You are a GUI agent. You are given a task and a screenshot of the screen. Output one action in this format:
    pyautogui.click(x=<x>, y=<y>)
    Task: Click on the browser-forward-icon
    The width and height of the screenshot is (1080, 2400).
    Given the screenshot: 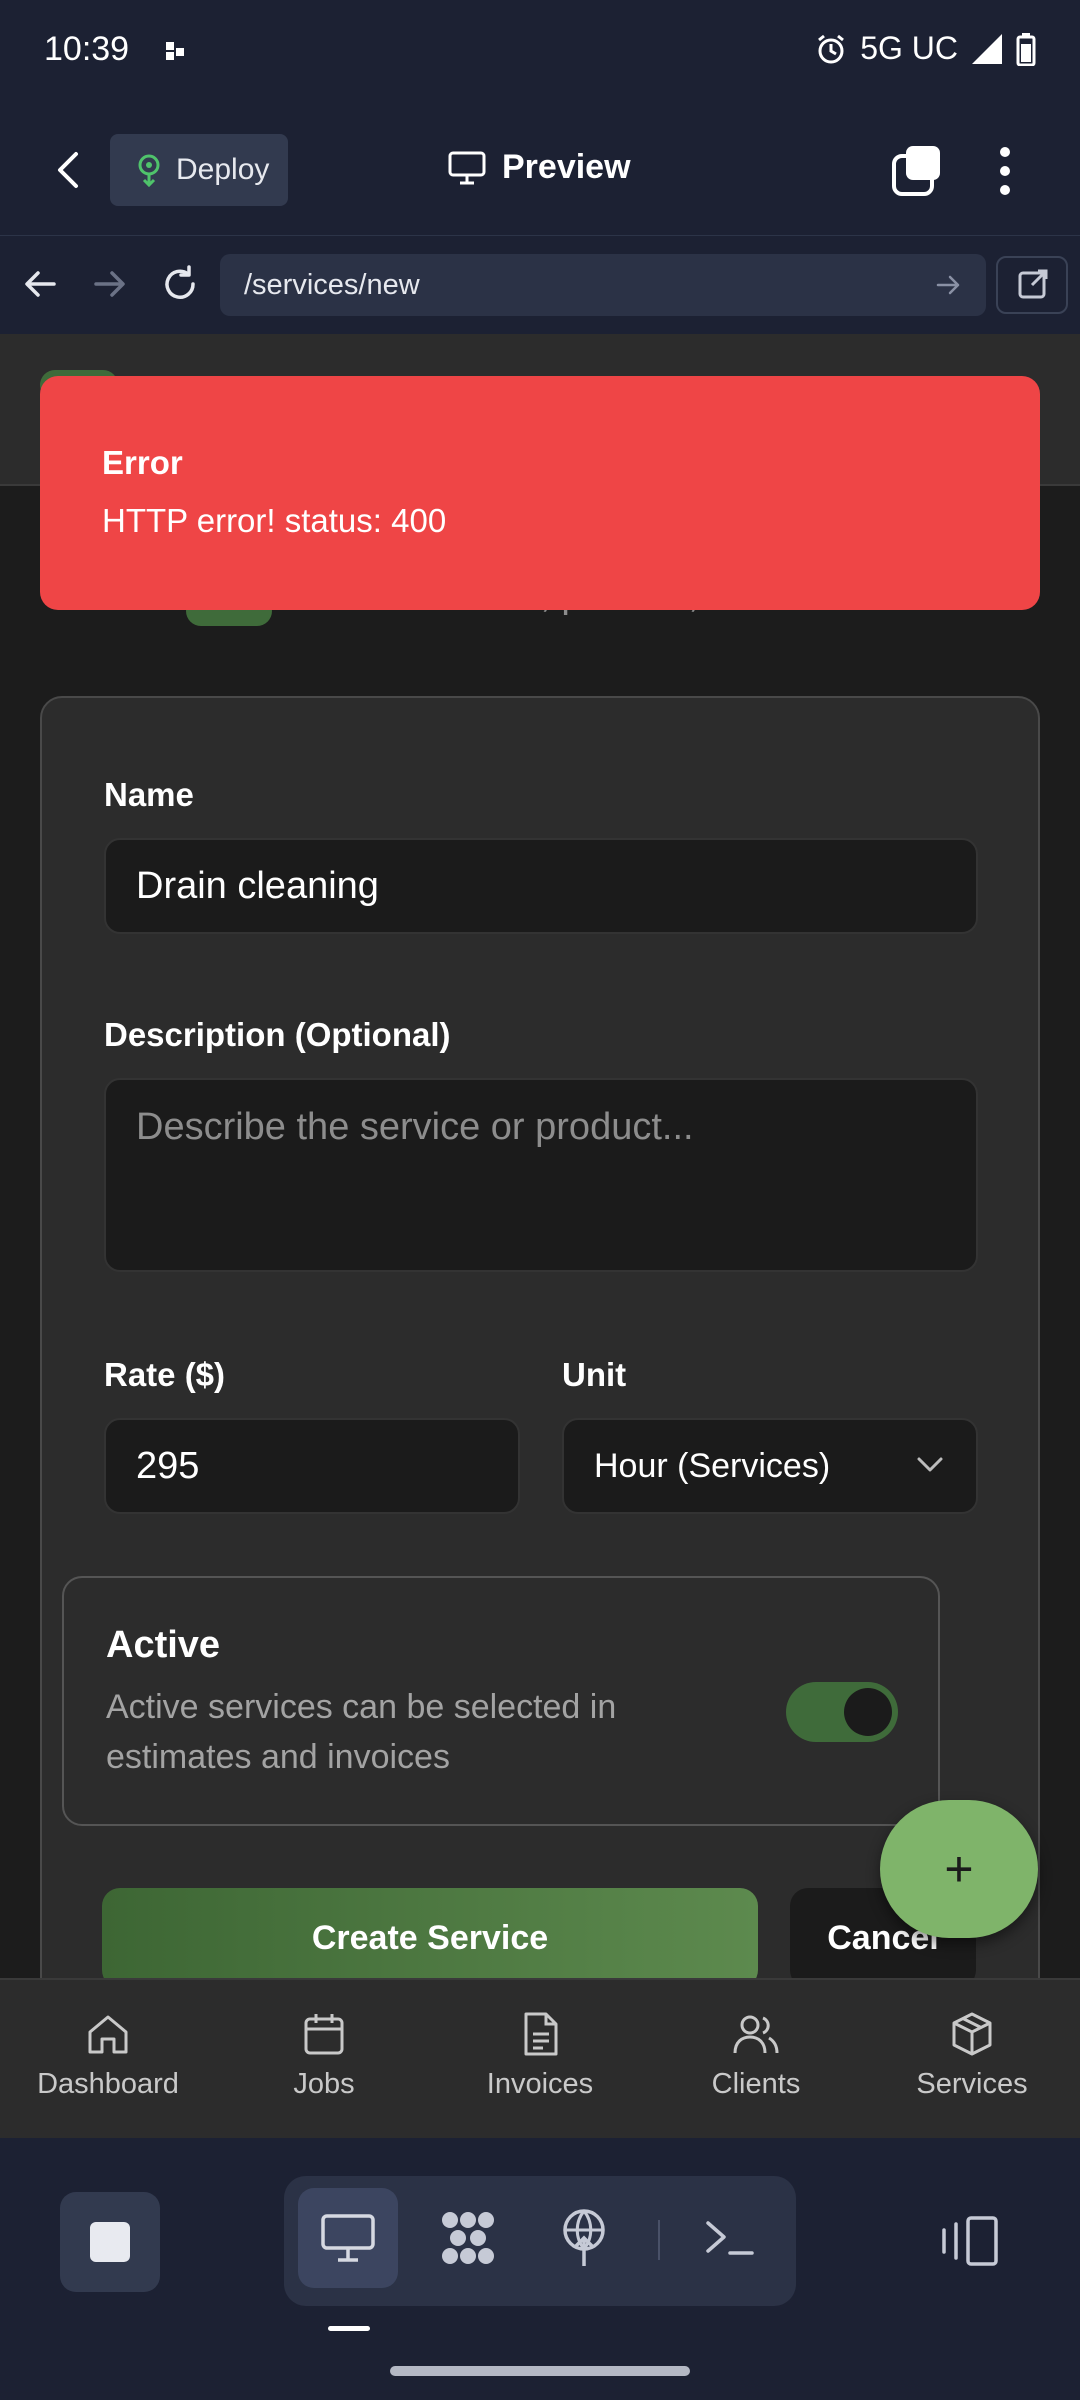 What is the action you would take?
    pyautogui.click(x=110, y=284)
    